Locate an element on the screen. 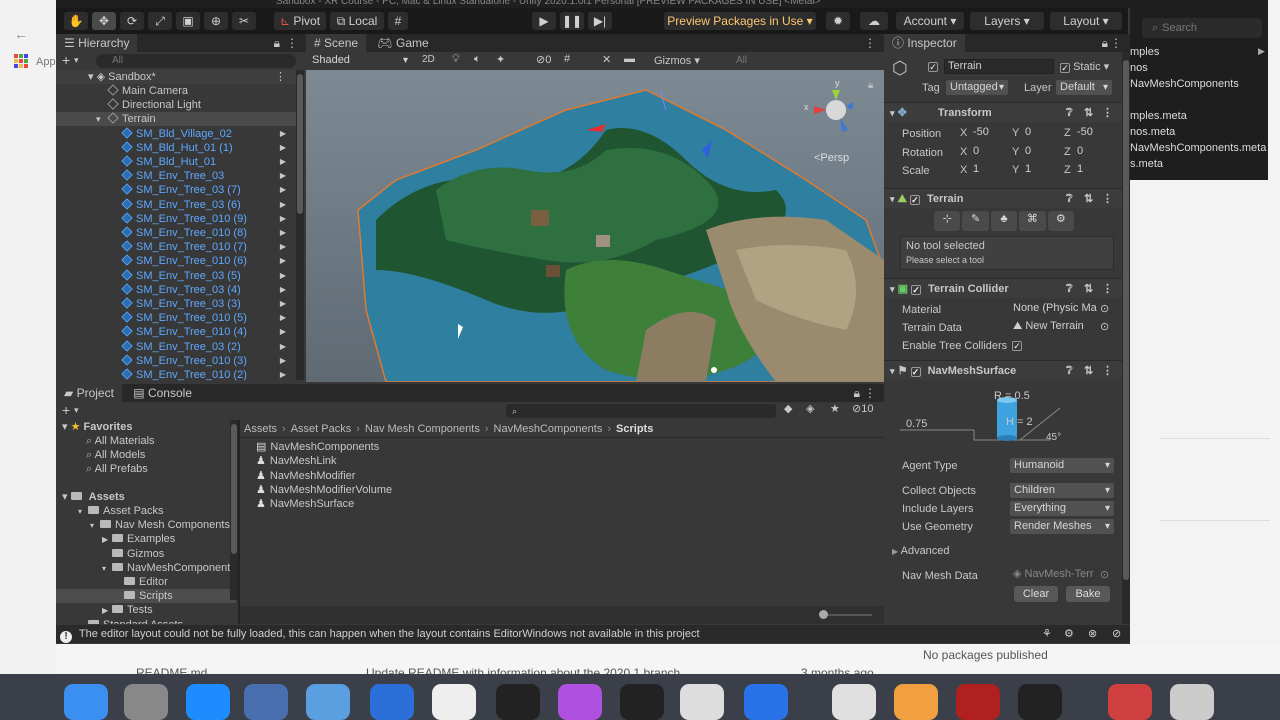 This screenshot has width=1280, height=720. hierarchy-item: SM_Env_Tree_010 (3) ▶ is located at coordinates (176, 361).